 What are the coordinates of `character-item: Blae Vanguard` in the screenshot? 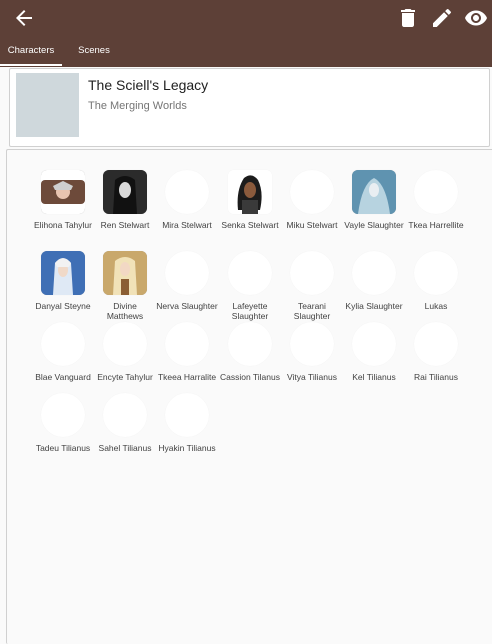 It's located at (63, 352).